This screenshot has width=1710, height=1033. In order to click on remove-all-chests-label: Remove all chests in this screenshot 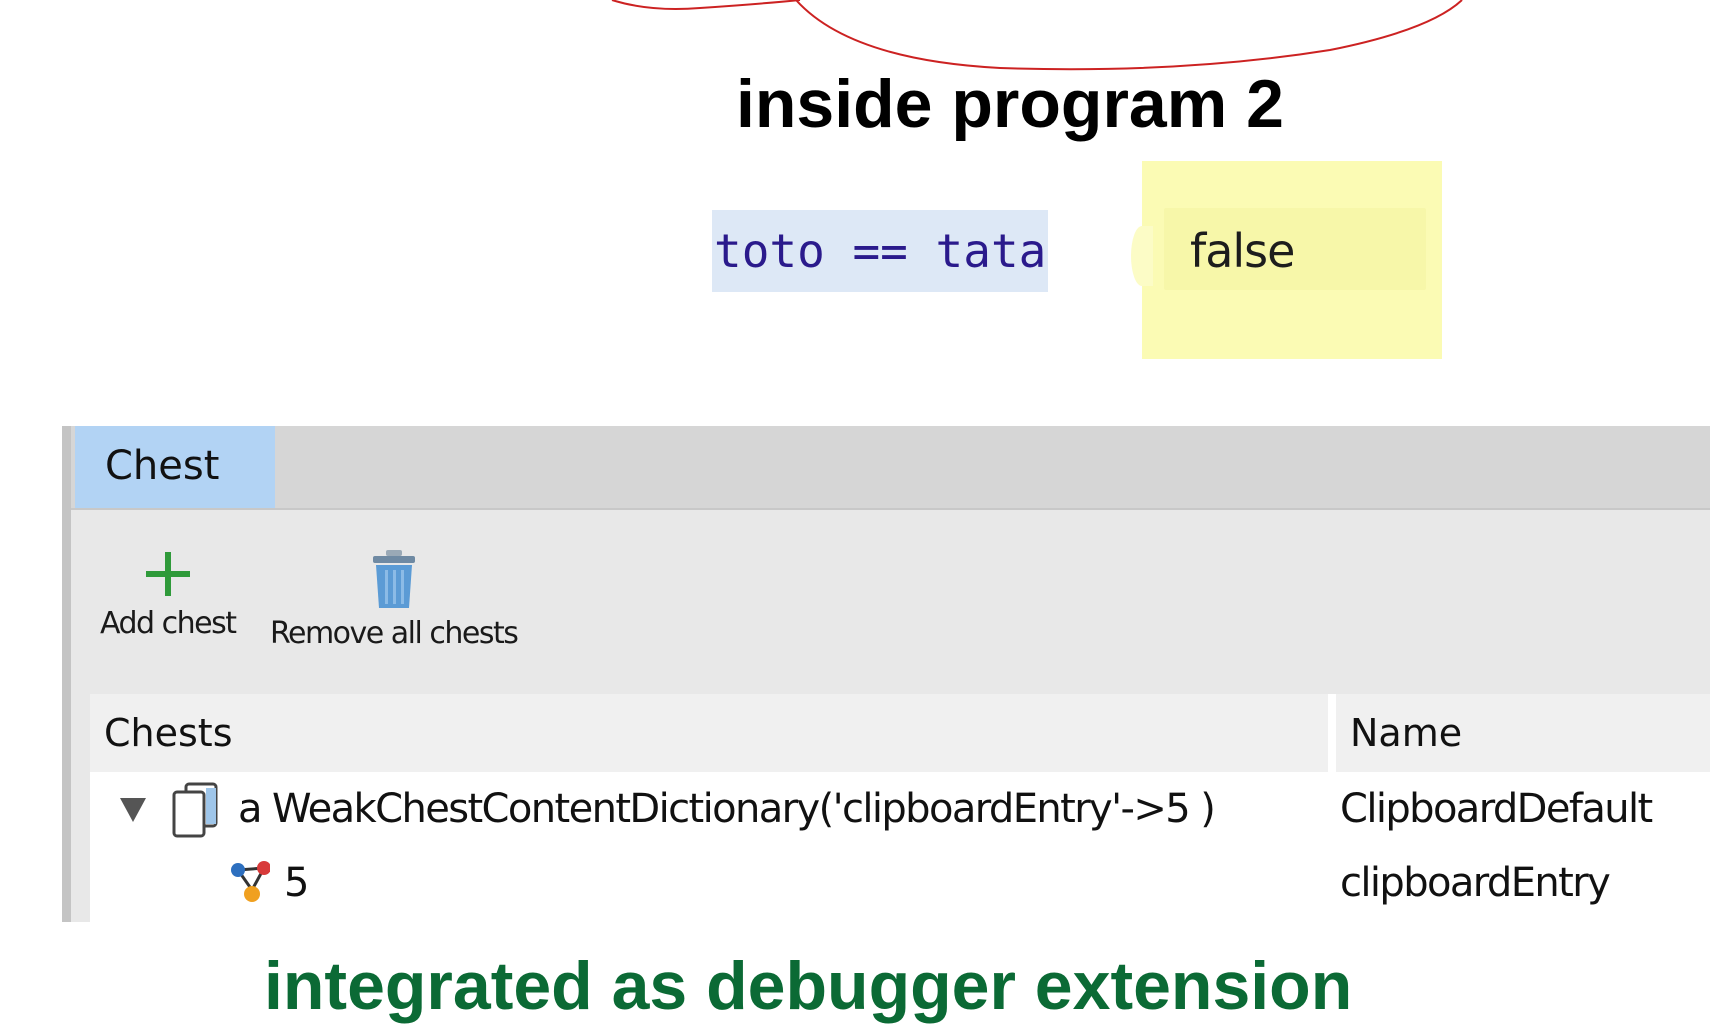, I will do `click(394, 633)`.